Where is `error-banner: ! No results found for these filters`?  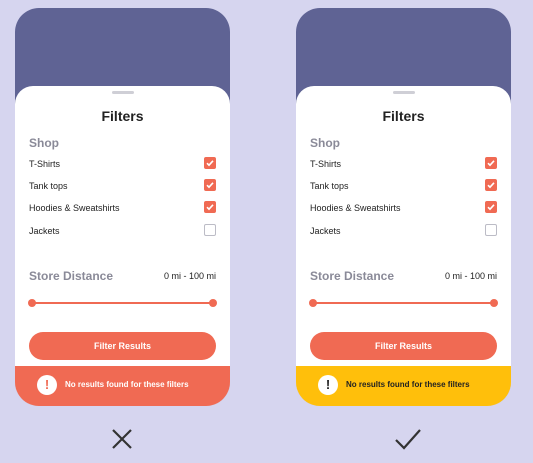 error-banner: ! No results found for these filters is located at coordinates (122, 386).